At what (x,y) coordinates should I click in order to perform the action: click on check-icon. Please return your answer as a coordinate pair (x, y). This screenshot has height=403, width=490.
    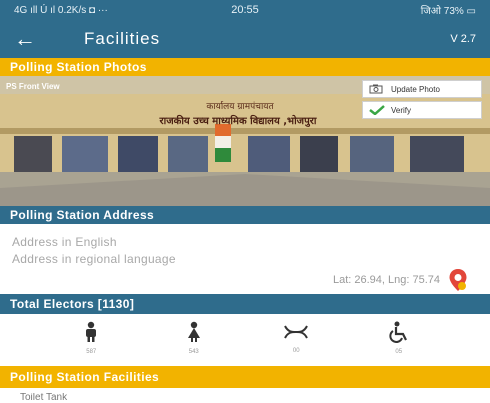
    Looking at the image, I should click on (380, 110).